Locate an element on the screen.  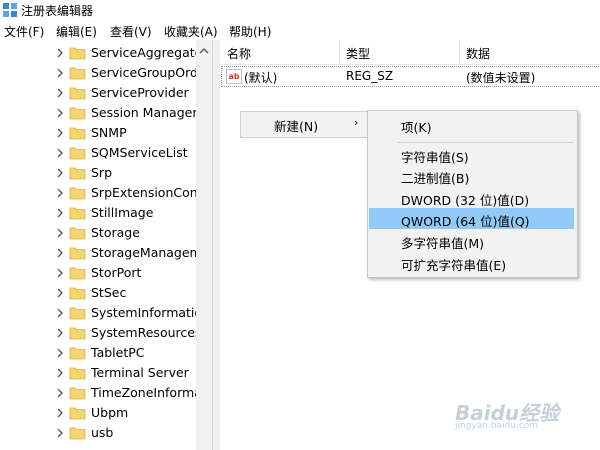
tree-item: StorageManagem is located at coordinates (98, 253).